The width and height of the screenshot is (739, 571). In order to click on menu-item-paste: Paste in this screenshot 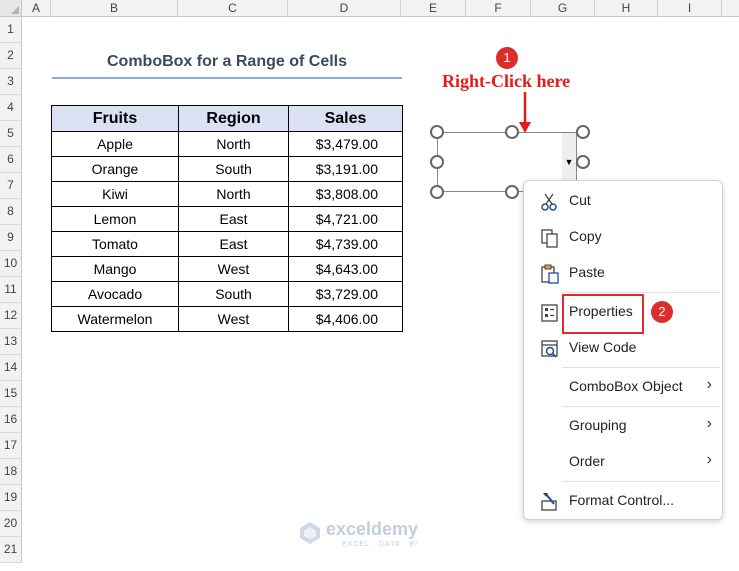, I will do `click(623, 273)`.